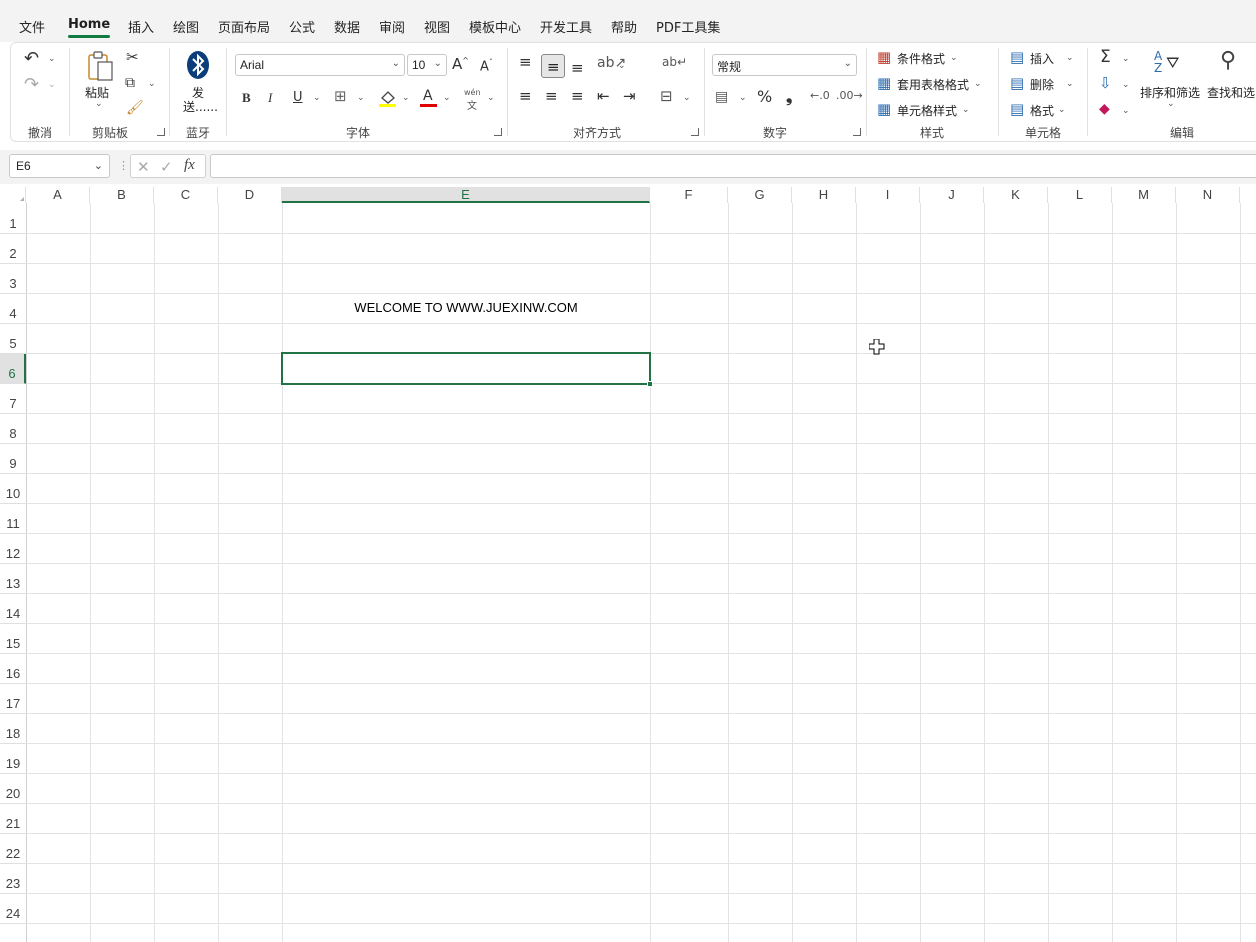 This screenshot has height=942, width=1256. What do you see at coordinates (603, 96) in the screenshot?
I see `decrease-indent-icon: ⇤` at bounding box center [603, 96].